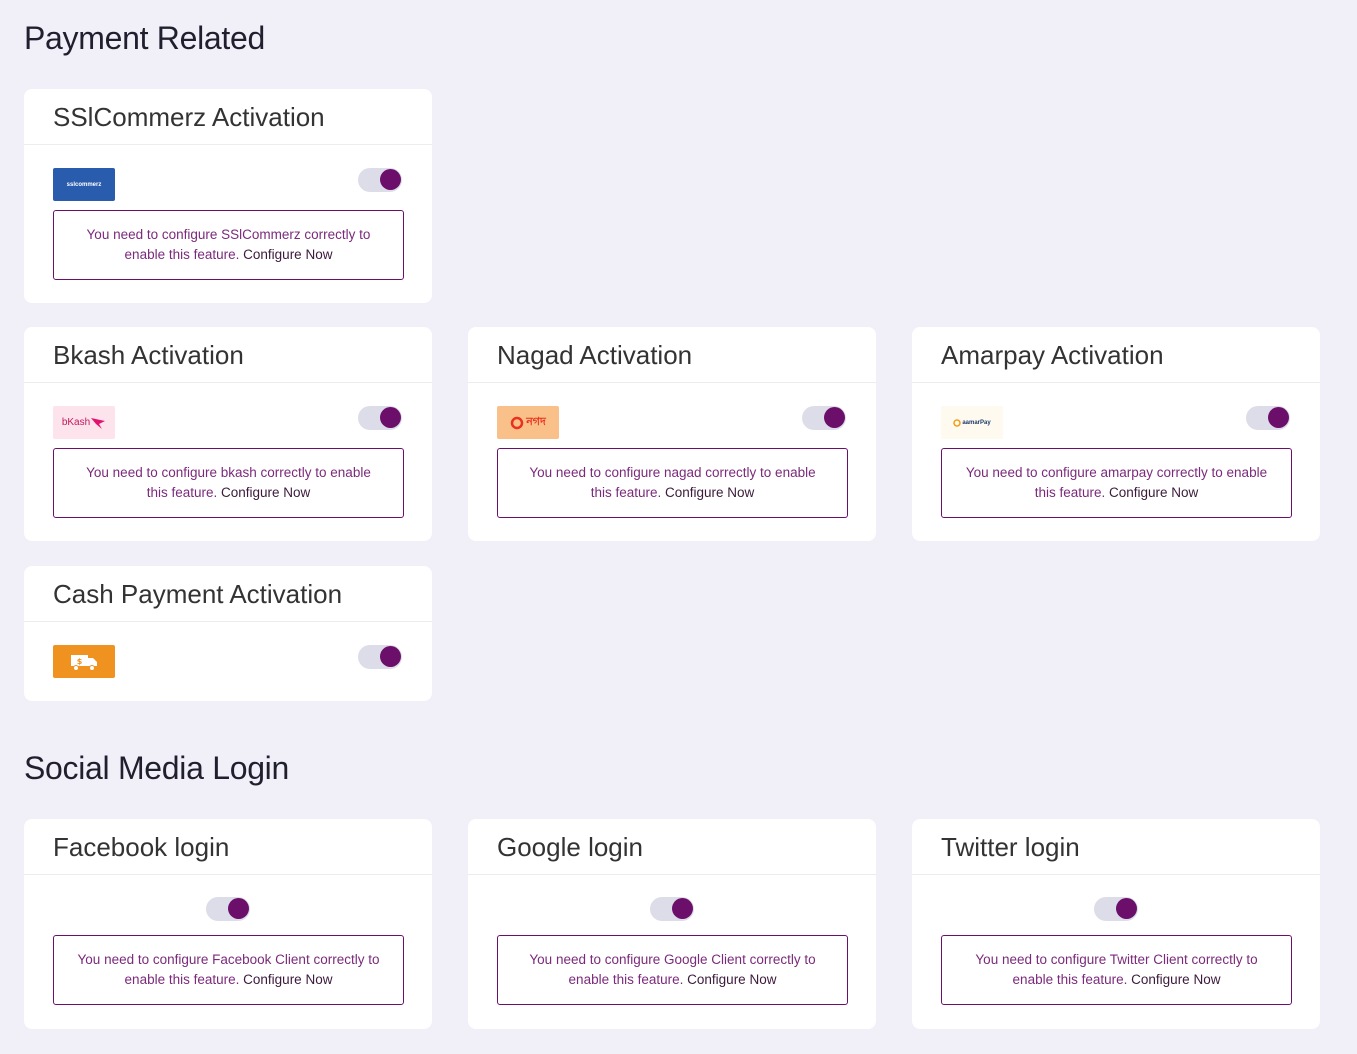 The image size is (1357, 1054). Describe the element at coordinates (98, 423) in the screenshot. I see `bkash-bird-icon` at that location.